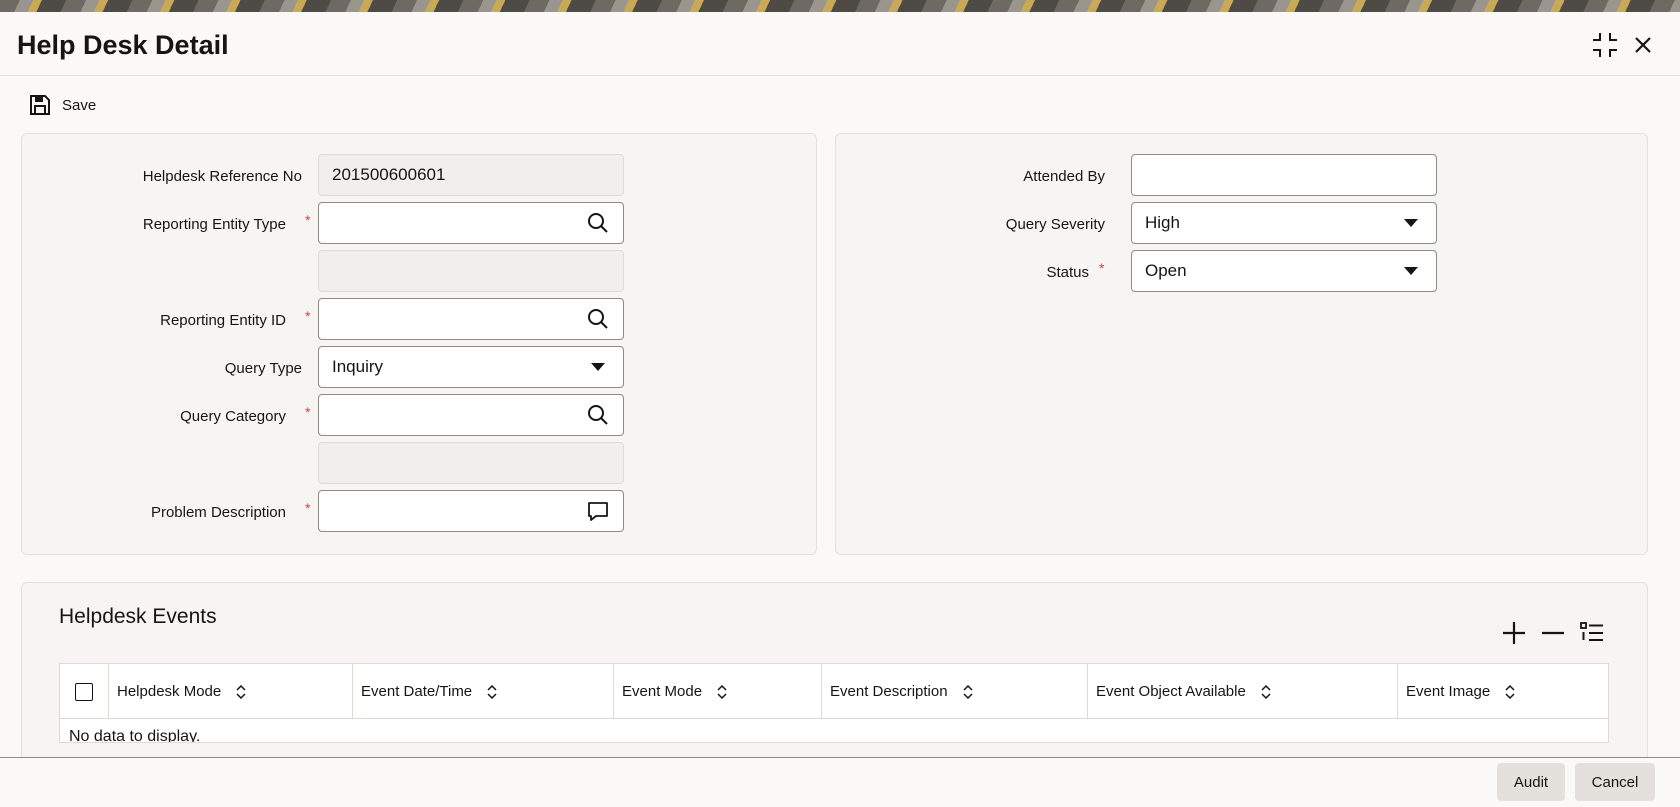 This screenshot has height=807, width=1680. Describe the element at coordinates (483, 691) in the screenshot. I see `column-header-event-date-time: Event Date/Time` at that location.